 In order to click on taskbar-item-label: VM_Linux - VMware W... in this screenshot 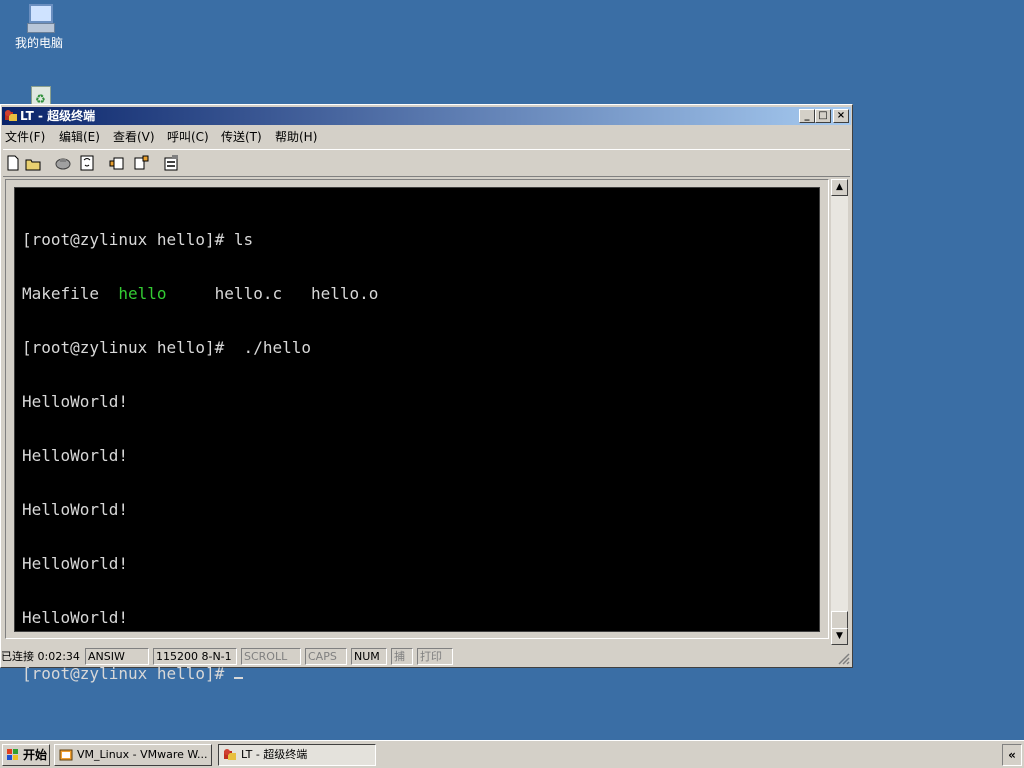, I will do `click(142, 754)`.